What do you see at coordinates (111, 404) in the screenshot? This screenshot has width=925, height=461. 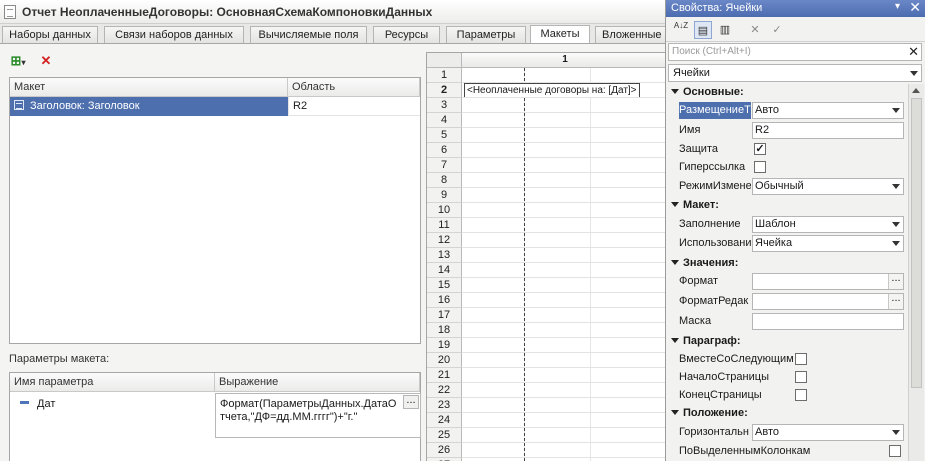 I see `param-name-cell: Дат` at bounding box center [111, 404].